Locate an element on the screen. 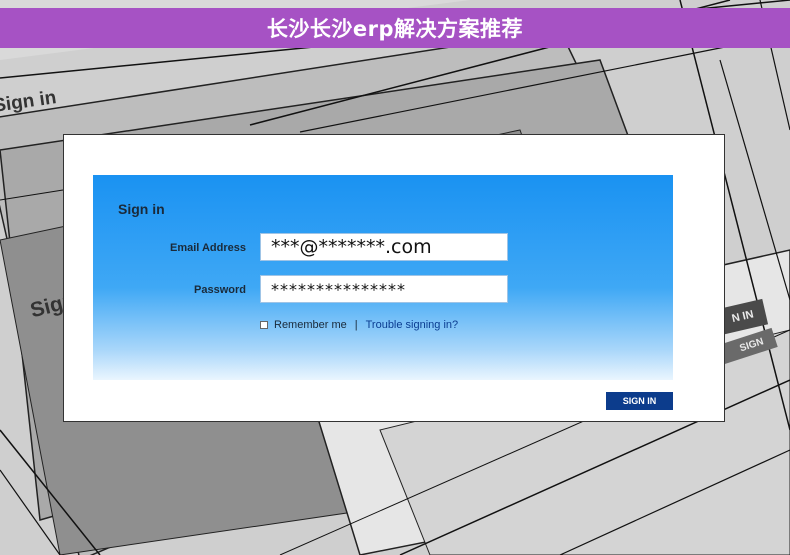 Image resolution: width=790 pixels, height=555 pixels. email-field: ***@*******.com is located at coordinates (384, 247).